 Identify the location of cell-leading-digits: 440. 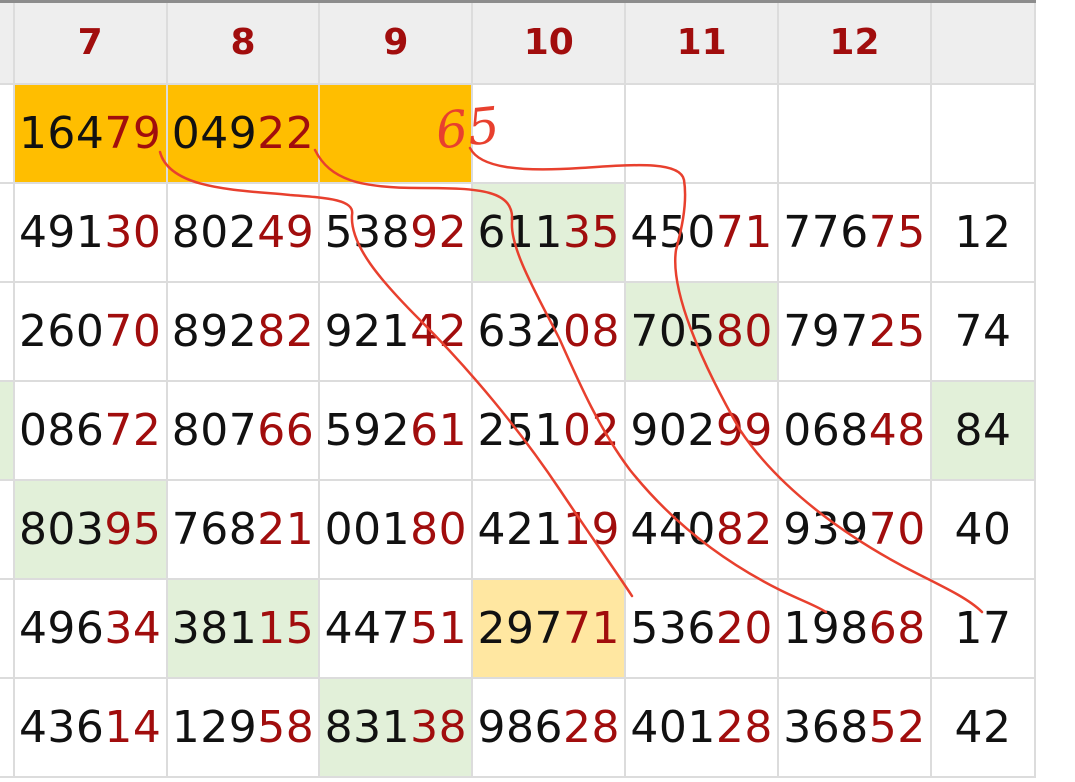
(673, 529).